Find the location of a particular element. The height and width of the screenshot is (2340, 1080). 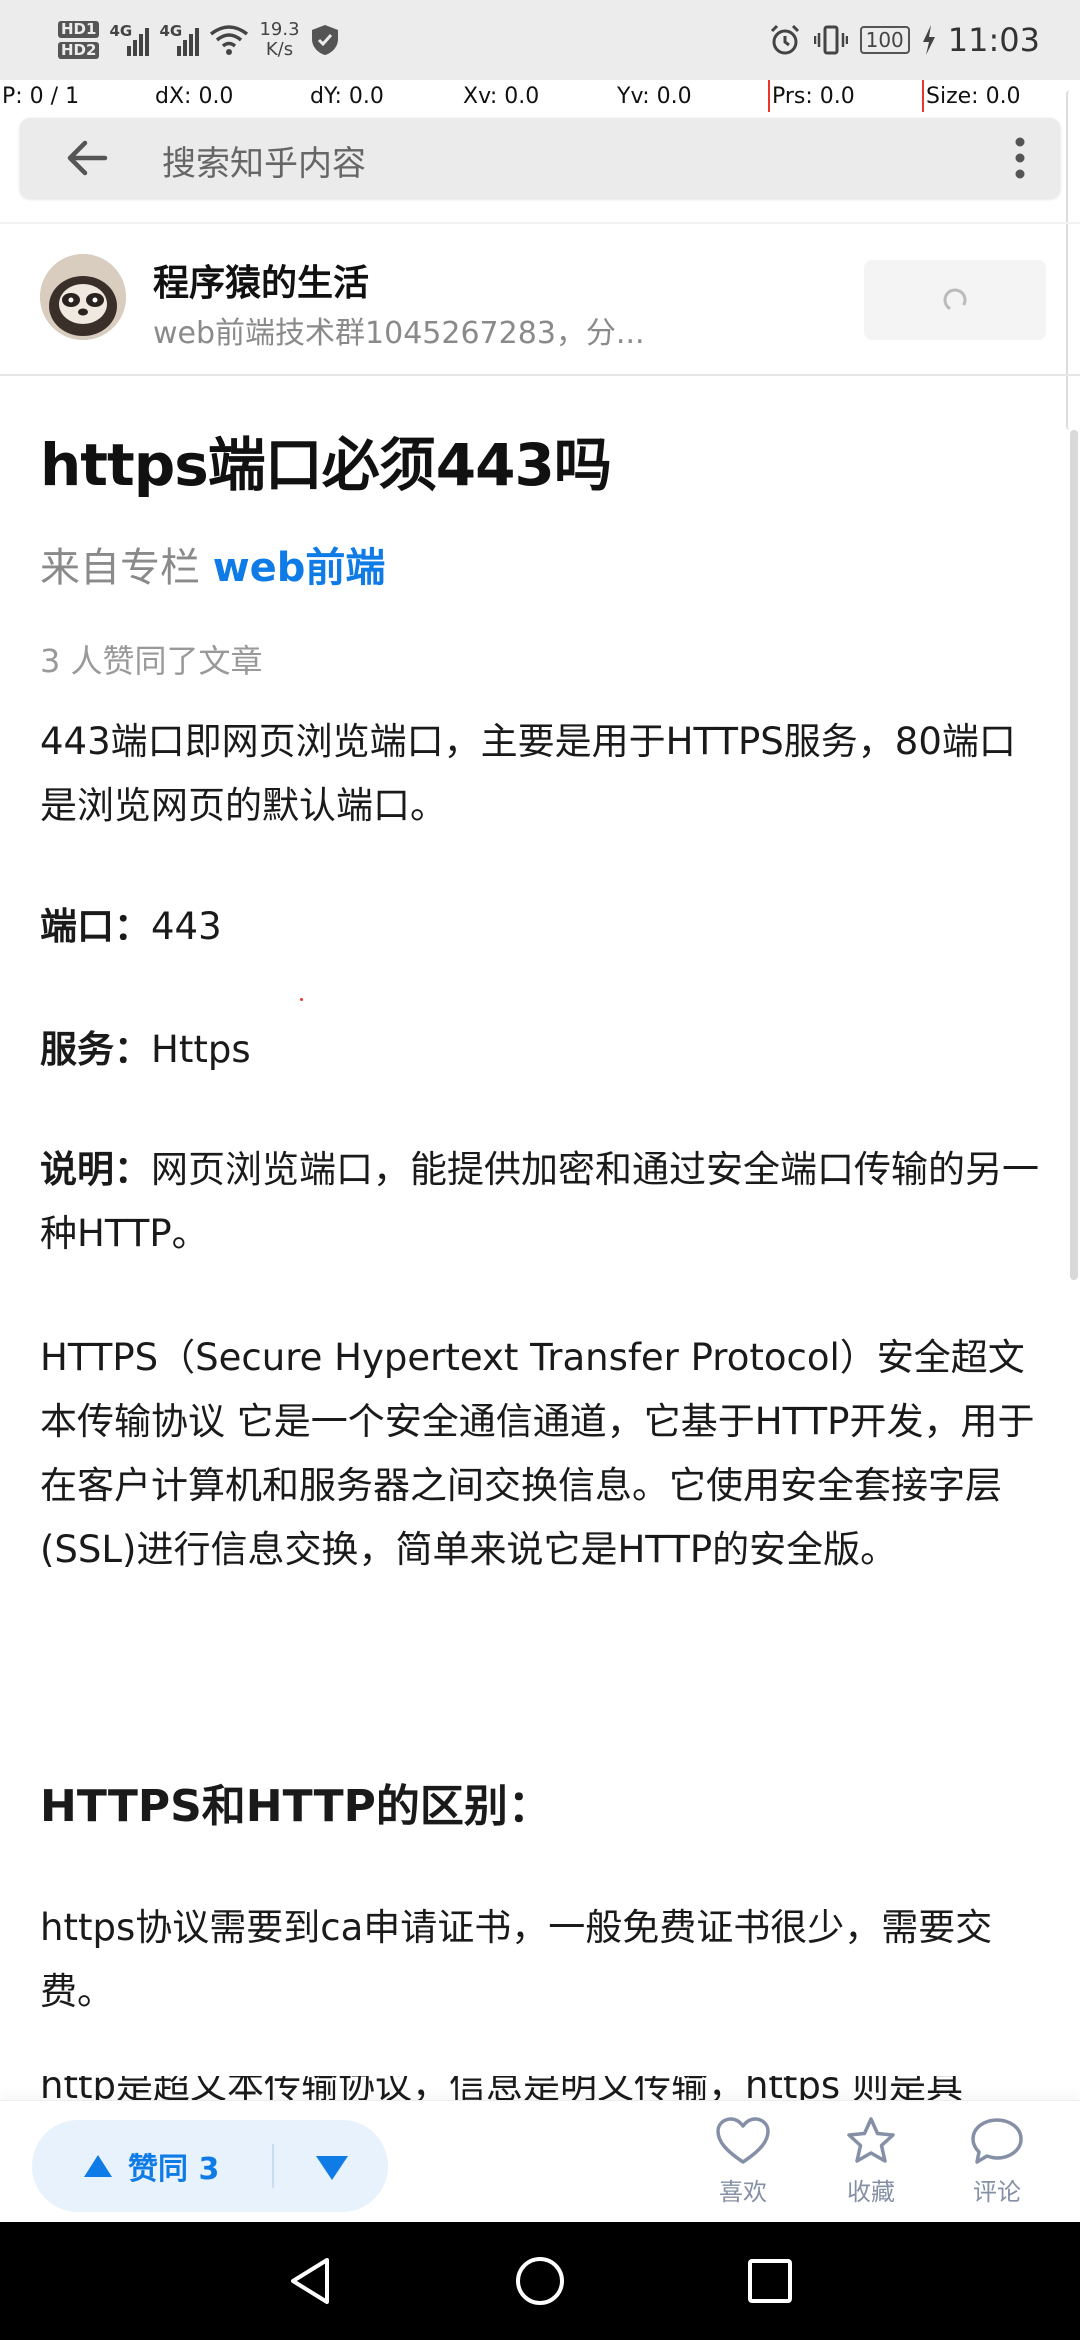

favorite-button: 收藏 is located at coordinates (871, 2166).